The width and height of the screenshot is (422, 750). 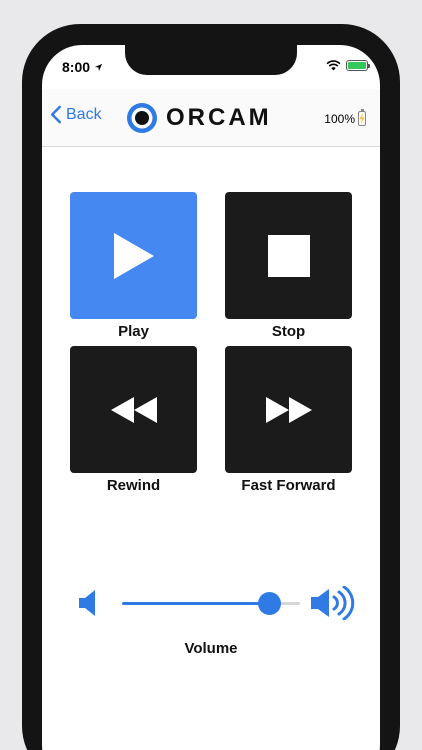 I want to click on stop-icon, so click(x=288, y=255).